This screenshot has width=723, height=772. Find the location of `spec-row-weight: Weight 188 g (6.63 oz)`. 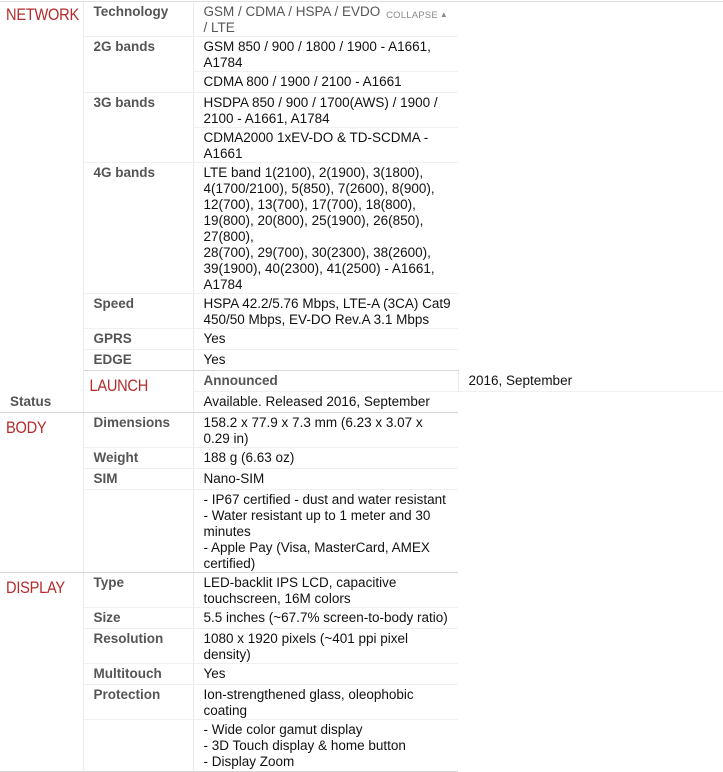

spec-row-weight: Weight 188 g (6.63 oz) is located at coordinates (361, 458).